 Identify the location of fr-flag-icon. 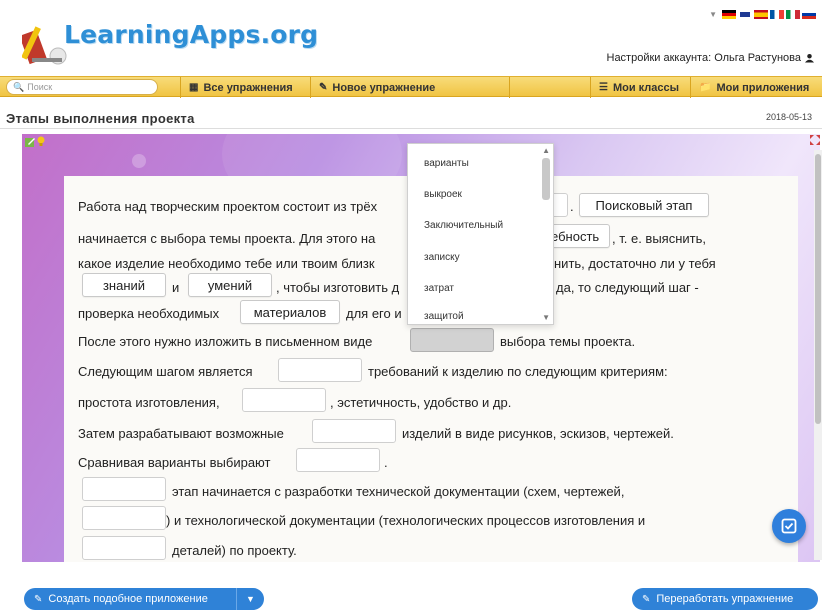
(777, 14).